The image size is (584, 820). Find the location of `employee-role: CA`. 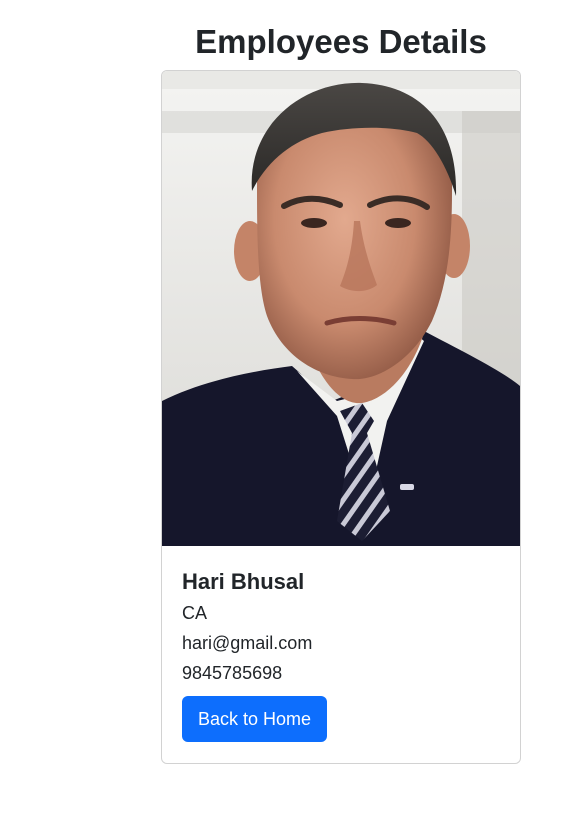

employee-role: CA is located at coordinates (195, 613).